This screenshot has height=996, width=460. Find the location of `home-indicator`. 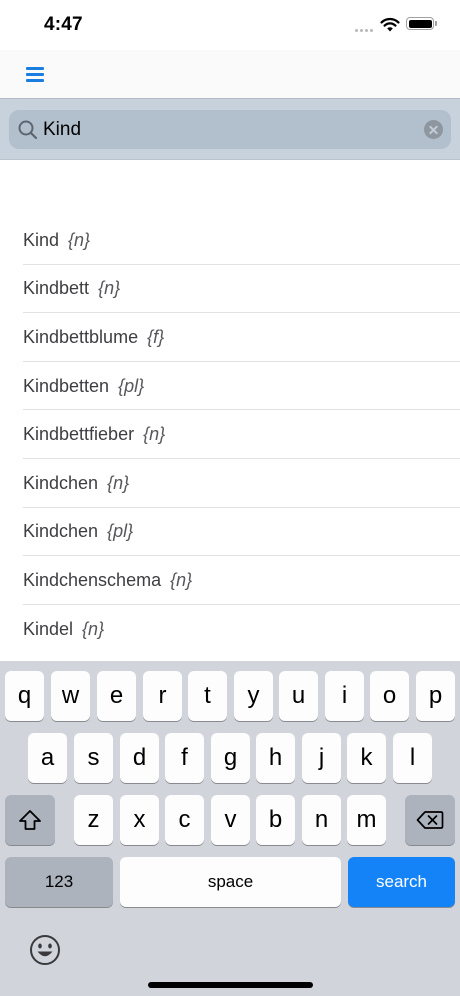

home-indicator is located at coordinates (230, 985).